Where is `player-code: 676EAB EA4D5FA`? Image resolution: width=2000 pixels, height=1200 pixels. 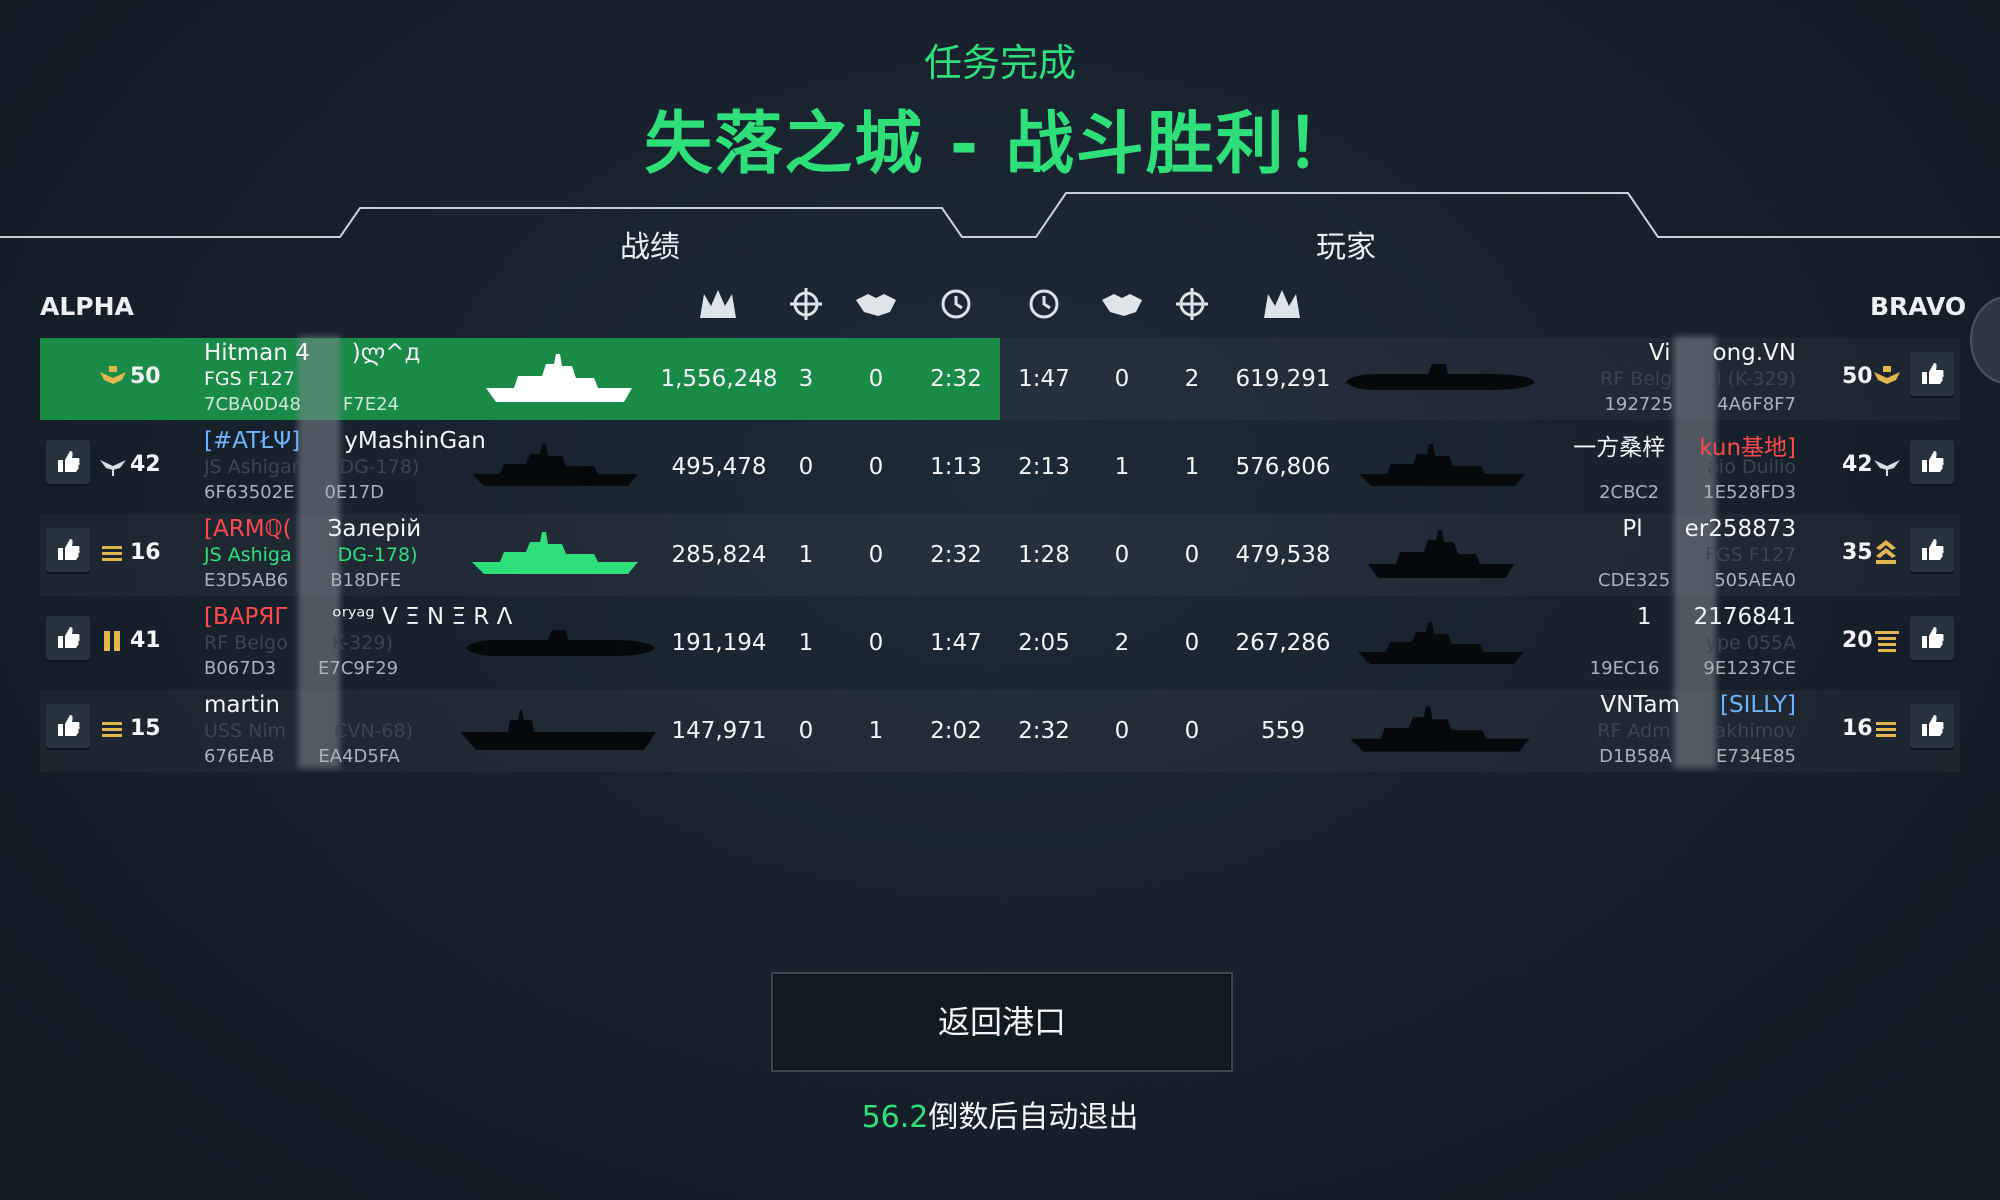
player-code: 676EAB EA4D5FA is located at coordinates (302, 756).